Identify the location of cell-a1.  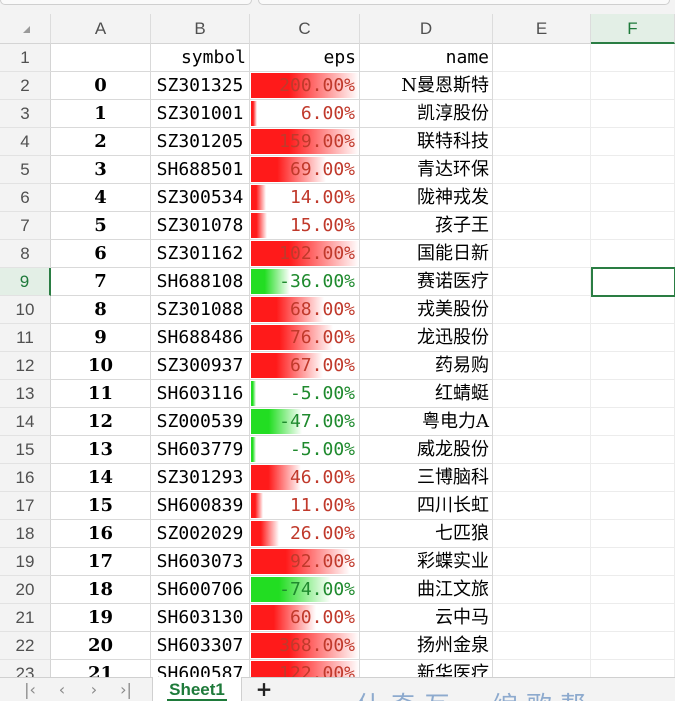
(101, 58).